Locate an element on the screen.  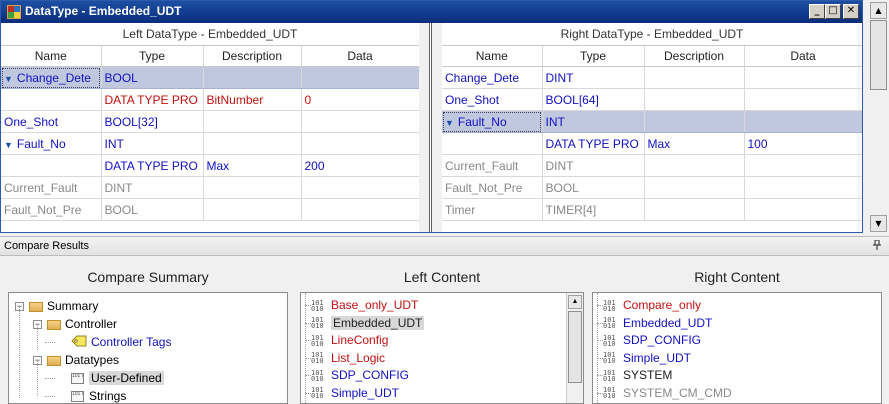
list-item: 101 010 SYSTEM is located at coordinates (637, 375).